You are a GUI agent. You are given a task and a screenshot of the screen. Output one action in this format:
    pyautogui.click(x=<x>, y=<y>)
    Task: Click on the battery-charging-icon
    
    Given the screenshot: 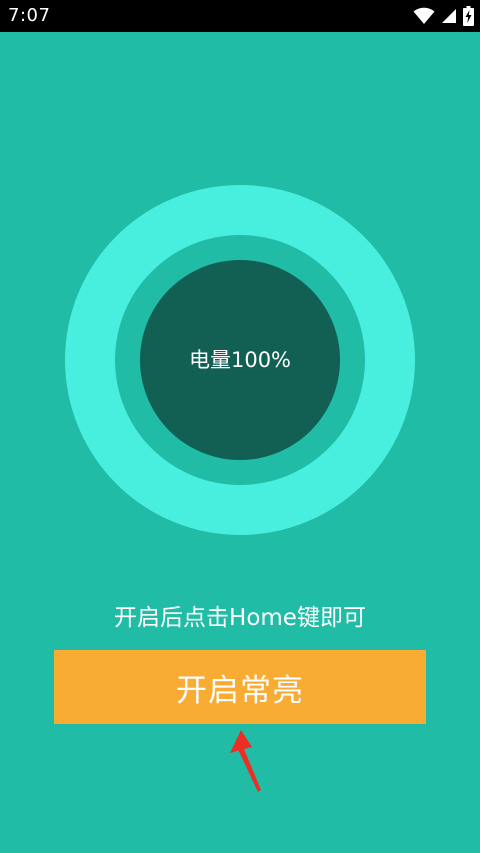 What is the action you would take?
    pyautogui.click(x=468, y=16)
    